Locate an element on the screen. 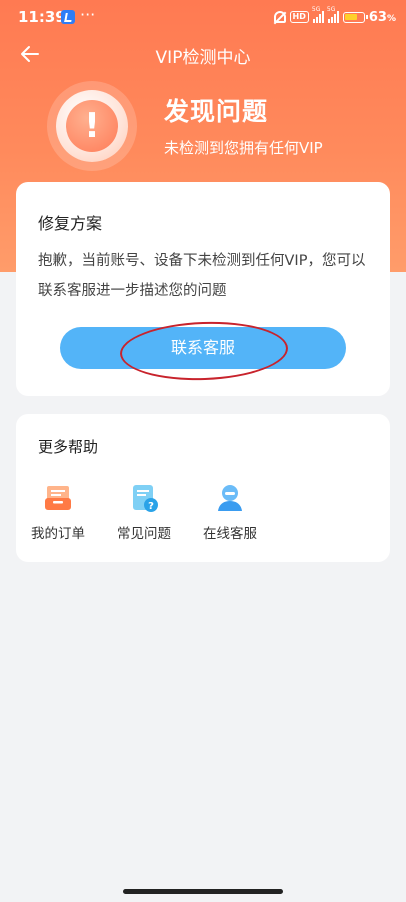  page-title: VIP检测中心 is located at coordinates (203, 58).